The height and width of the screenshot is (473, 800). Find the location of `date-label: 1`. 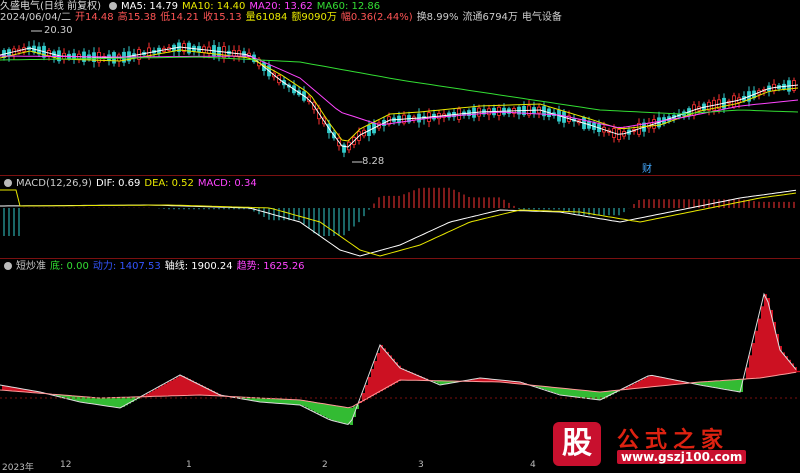

date-label: 1 is located at coordinates (189, 465).